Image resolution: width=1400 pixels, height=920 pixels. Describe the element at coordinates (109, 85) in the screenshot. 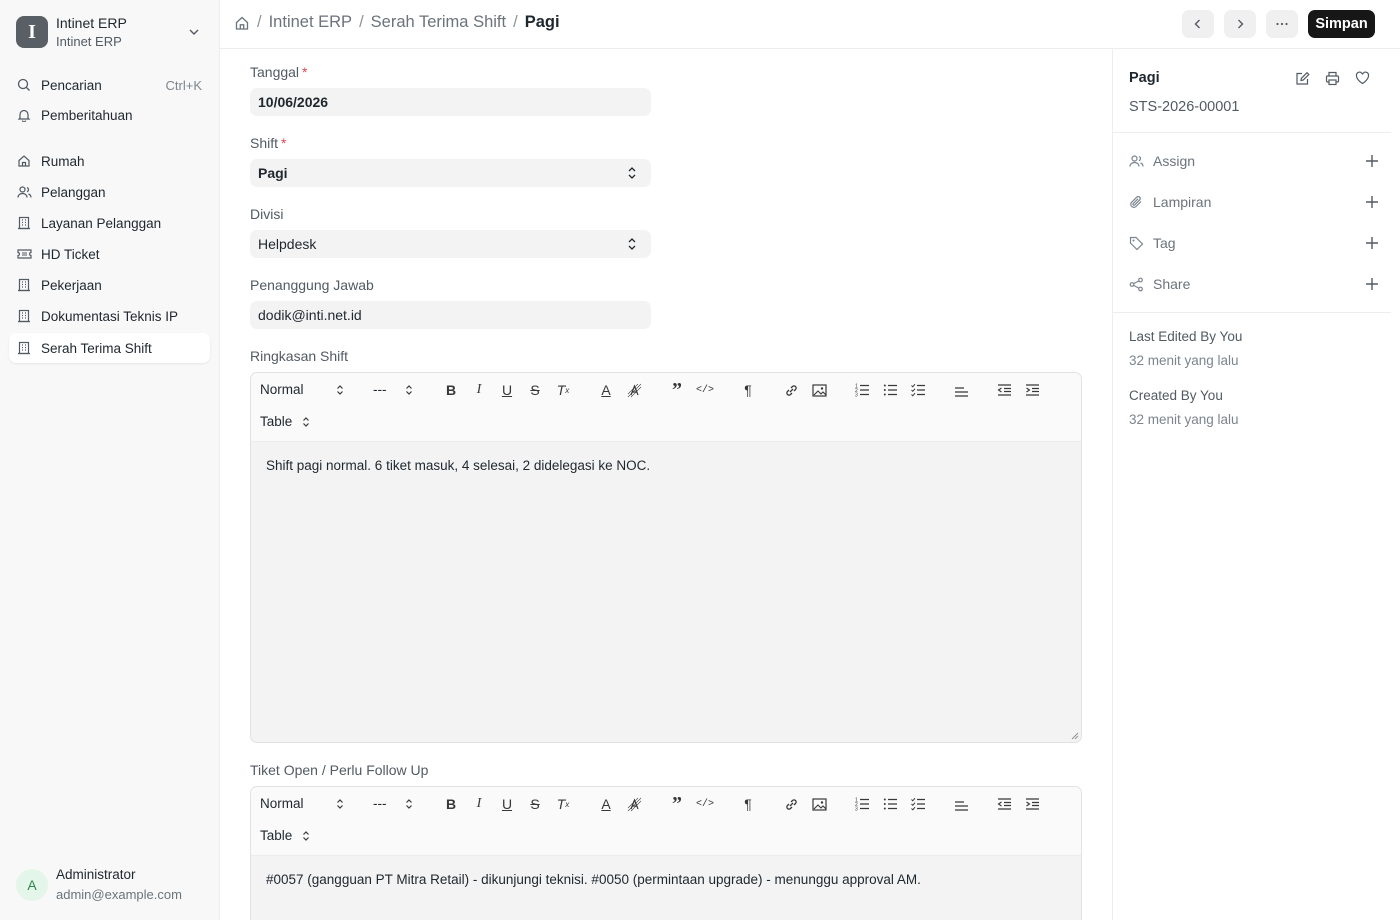

I see `search-button: Pencarian Ctrl+K` at that location.